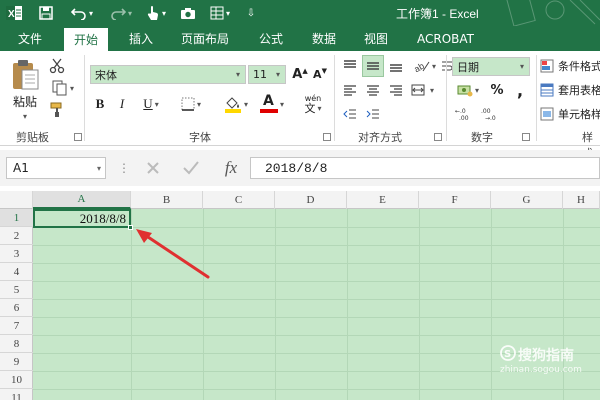 This screenshot has width=600, height=400. I want to click on borders-button: ▾, so click(191, 104).